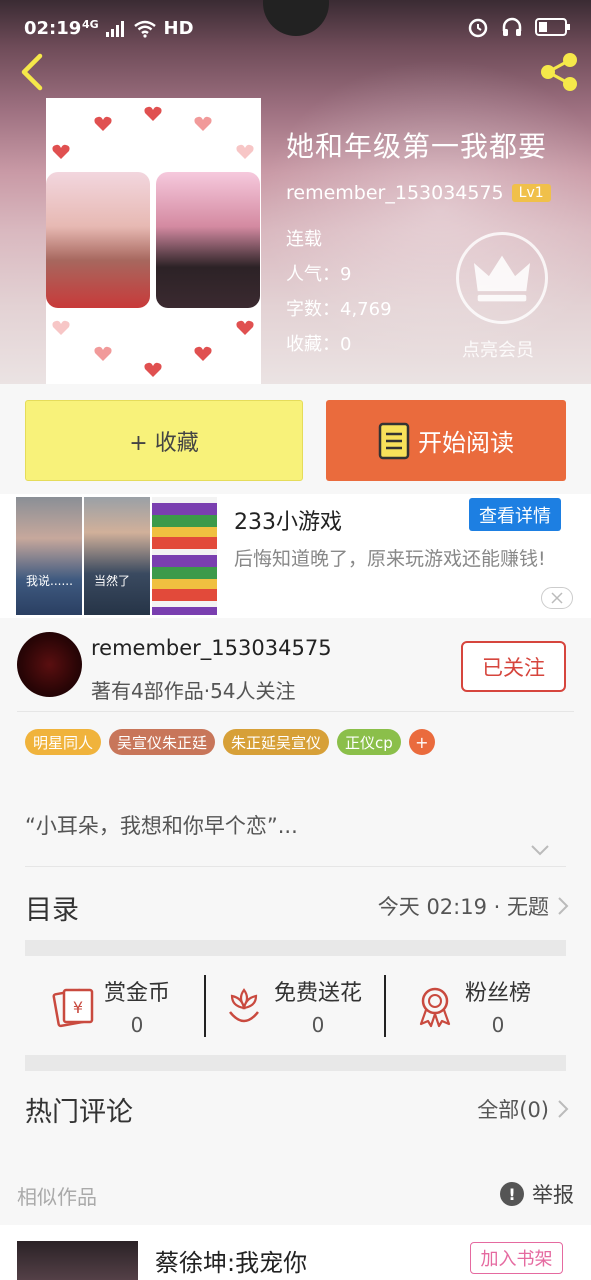  I want to click on close-icon, so click(557, 598).